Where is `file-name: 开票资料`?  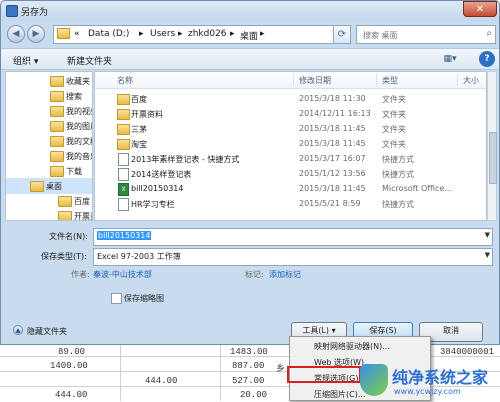
file-name: 开票资料 is located at coordinates (147, 114).